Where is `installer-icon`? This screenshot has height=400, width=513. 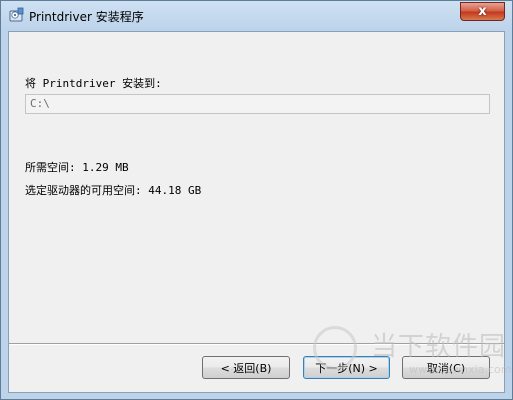 installer-icon is located at coordinates (16, 15).